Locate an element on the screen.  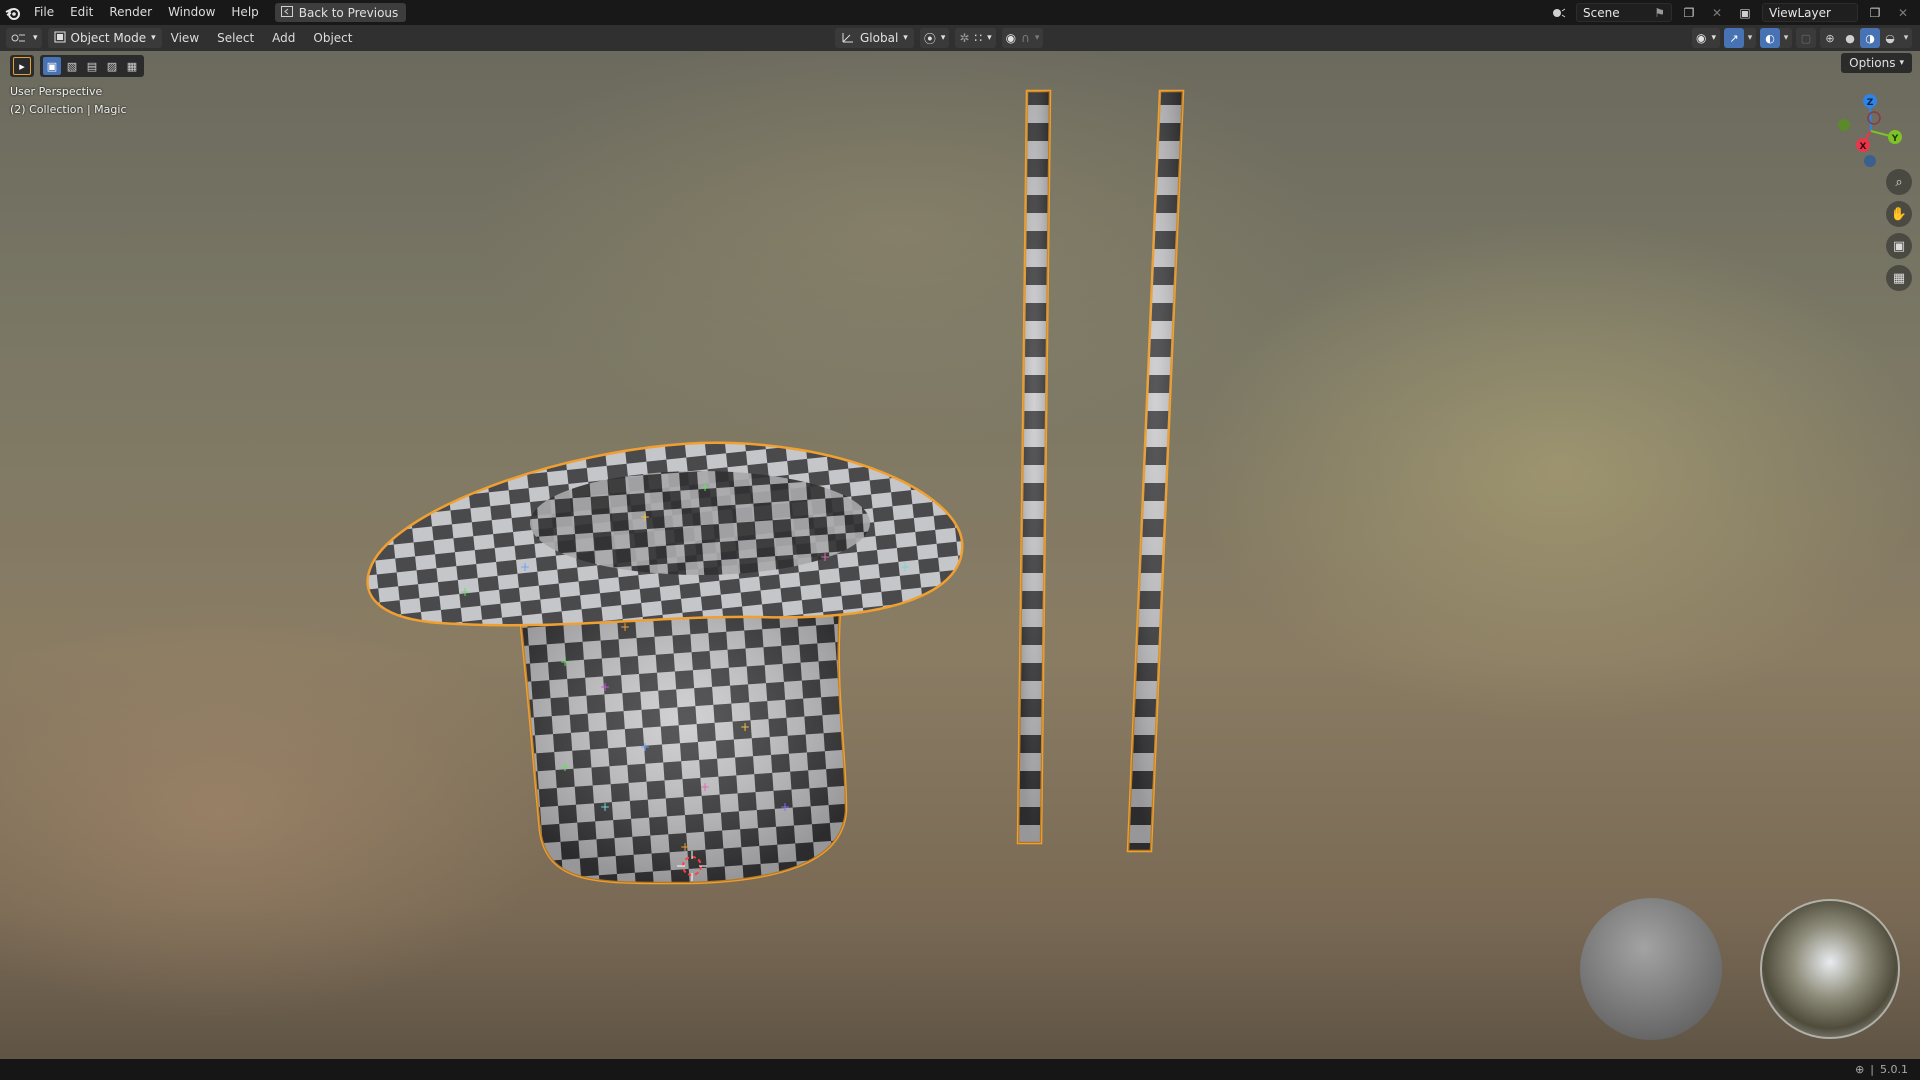
select-tool: ▸ is located at coordinates (22, 66).